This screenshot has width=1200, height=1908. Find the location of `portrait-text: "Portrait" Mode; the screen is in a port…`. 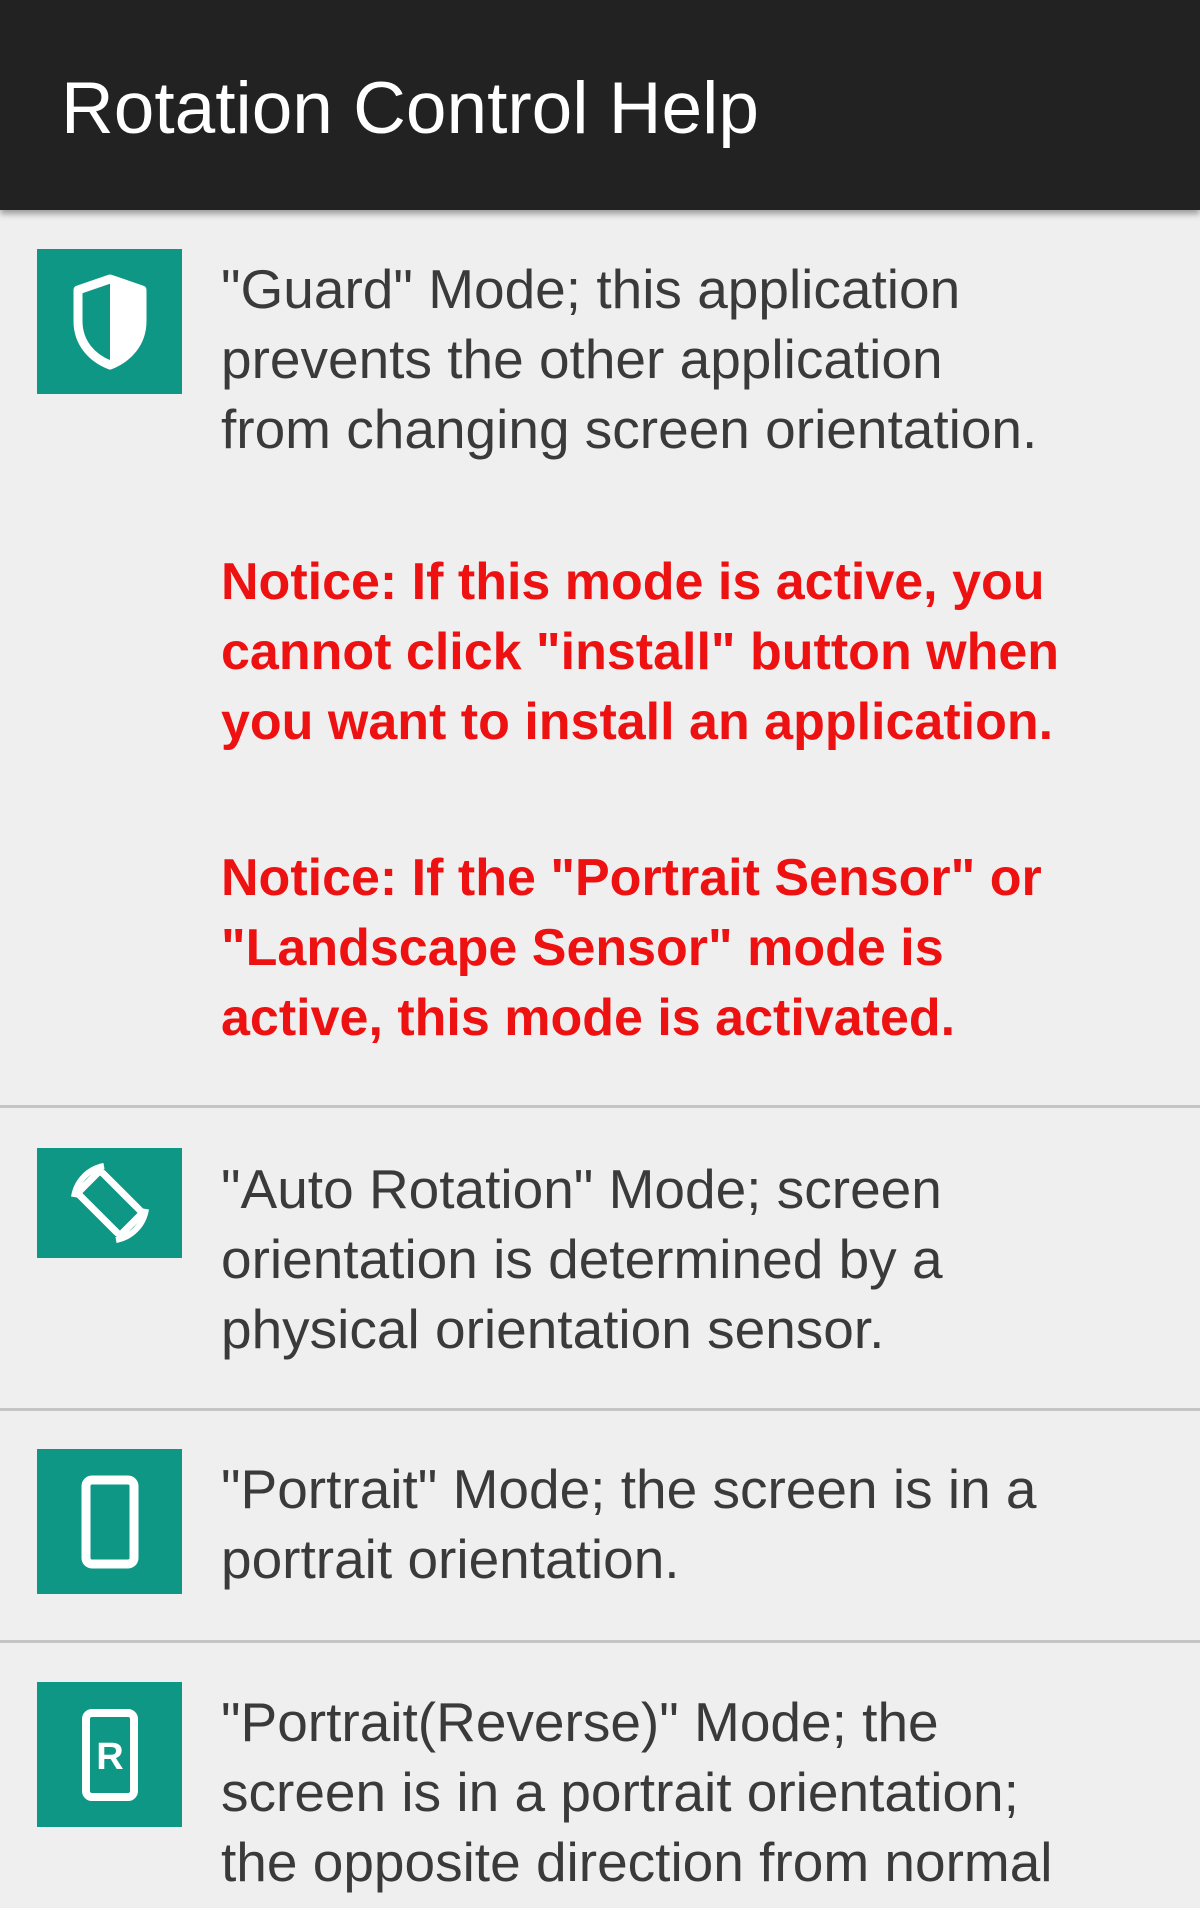

portrait-text: "Portrait" Mode; the screen is in a port… is located at coordinates (701, 1524).